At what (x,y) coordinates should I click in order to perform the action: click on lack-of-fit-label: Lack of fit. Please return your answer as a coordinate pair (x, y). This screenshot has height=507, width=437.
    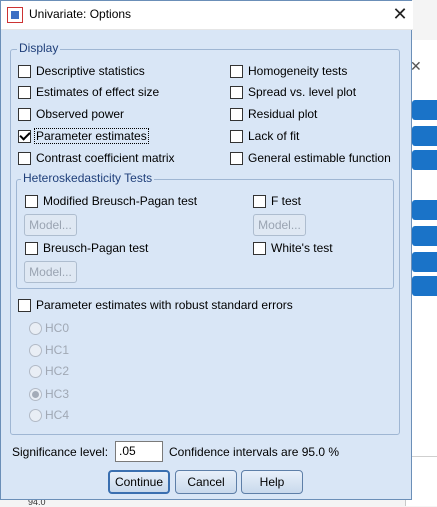
    Looking at the image, I should click on (274, 136).